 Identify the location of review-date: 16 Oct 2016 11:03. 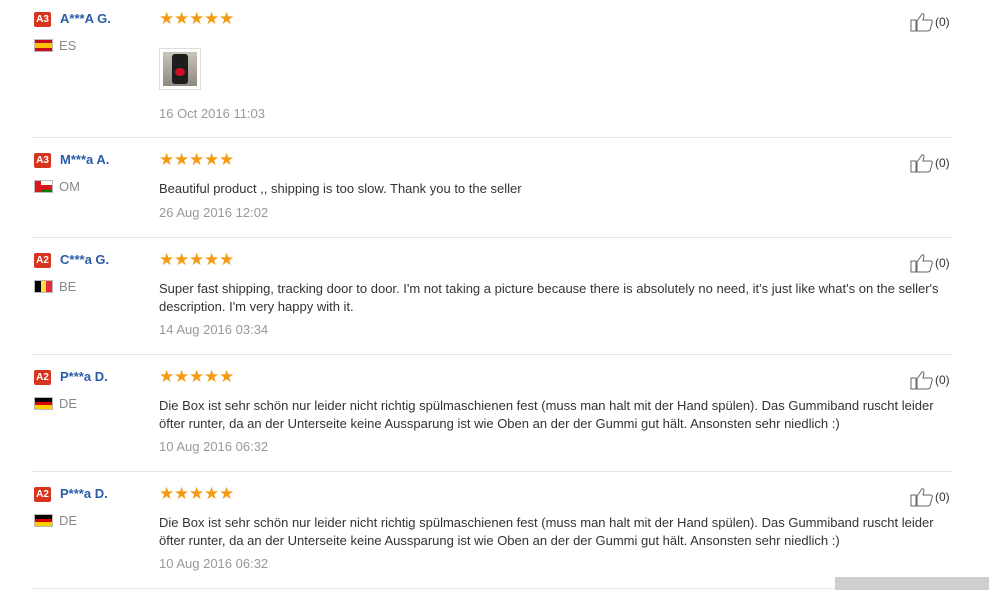
(212, 113).